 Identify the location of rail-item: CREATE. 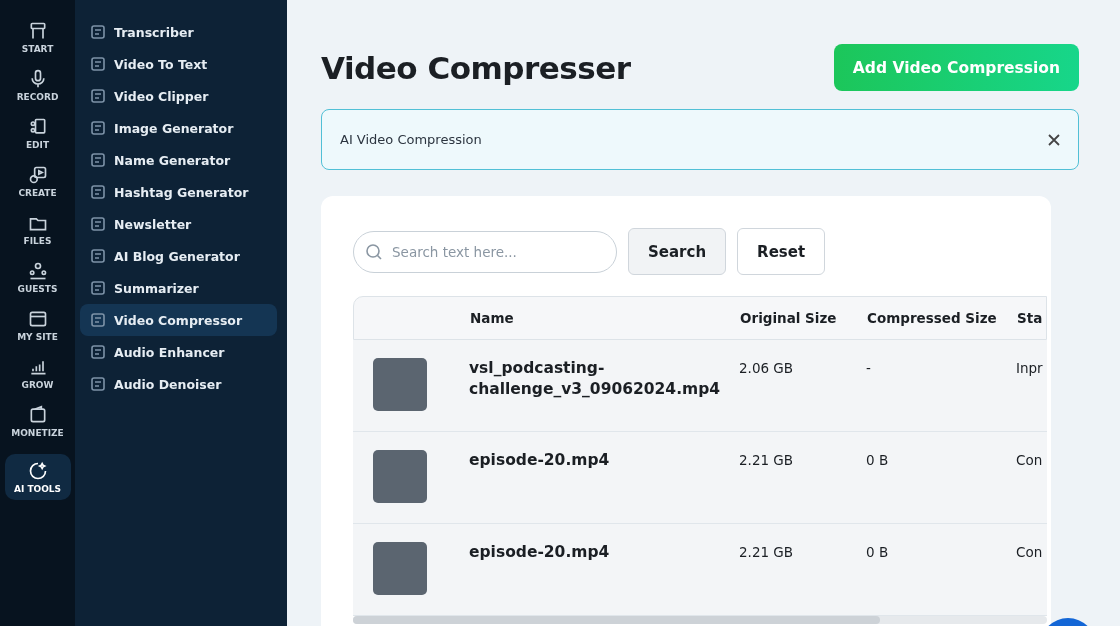
(37, 181).